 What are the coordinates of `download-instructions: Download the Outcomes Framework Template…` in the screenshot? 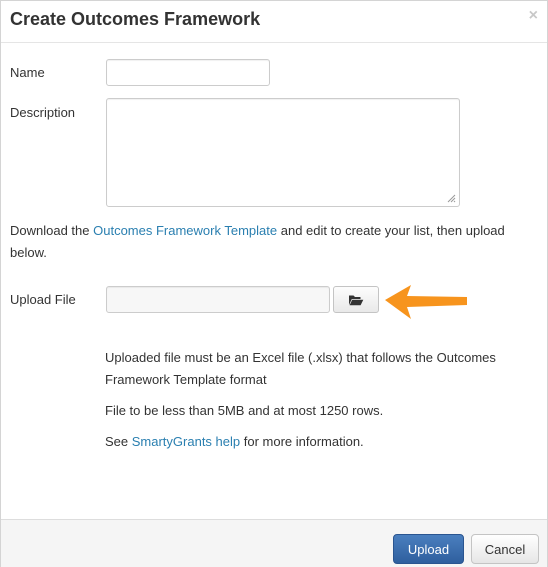 It's located at (270, 242).